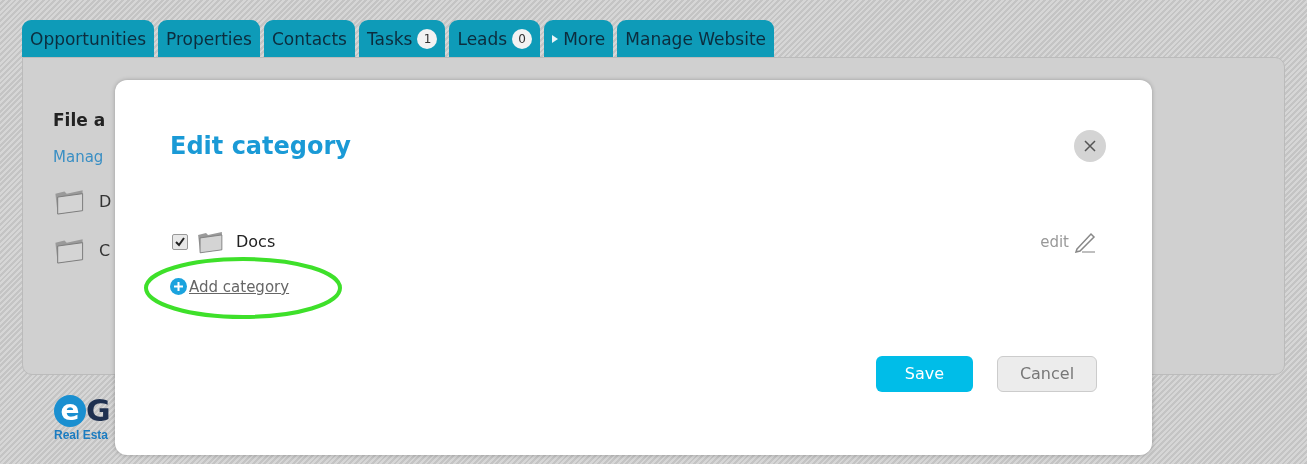 This screenshot has width=1307, height=464. I want to click on category-name: Docs, so click(256, 242).